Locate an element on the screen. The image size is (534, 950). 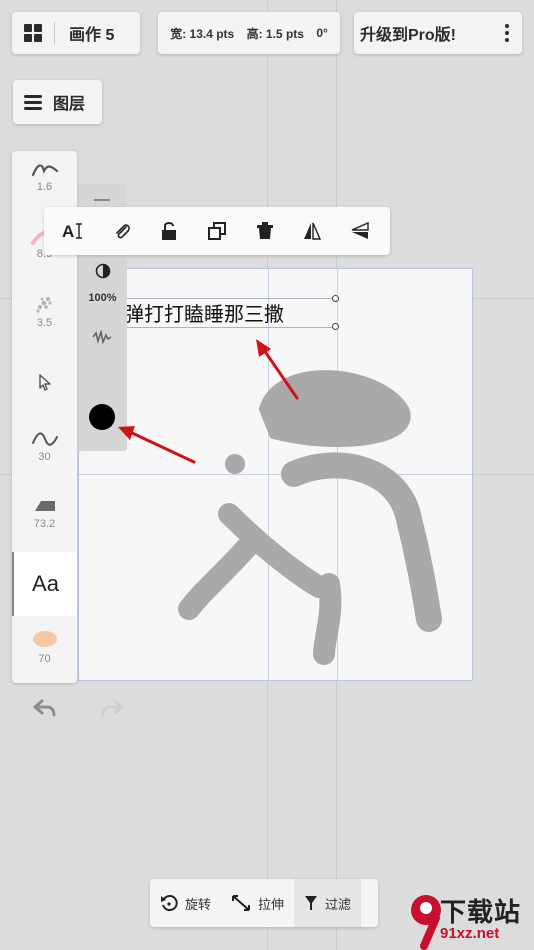
tool-text: Aa is located at coordinates (44, 584).